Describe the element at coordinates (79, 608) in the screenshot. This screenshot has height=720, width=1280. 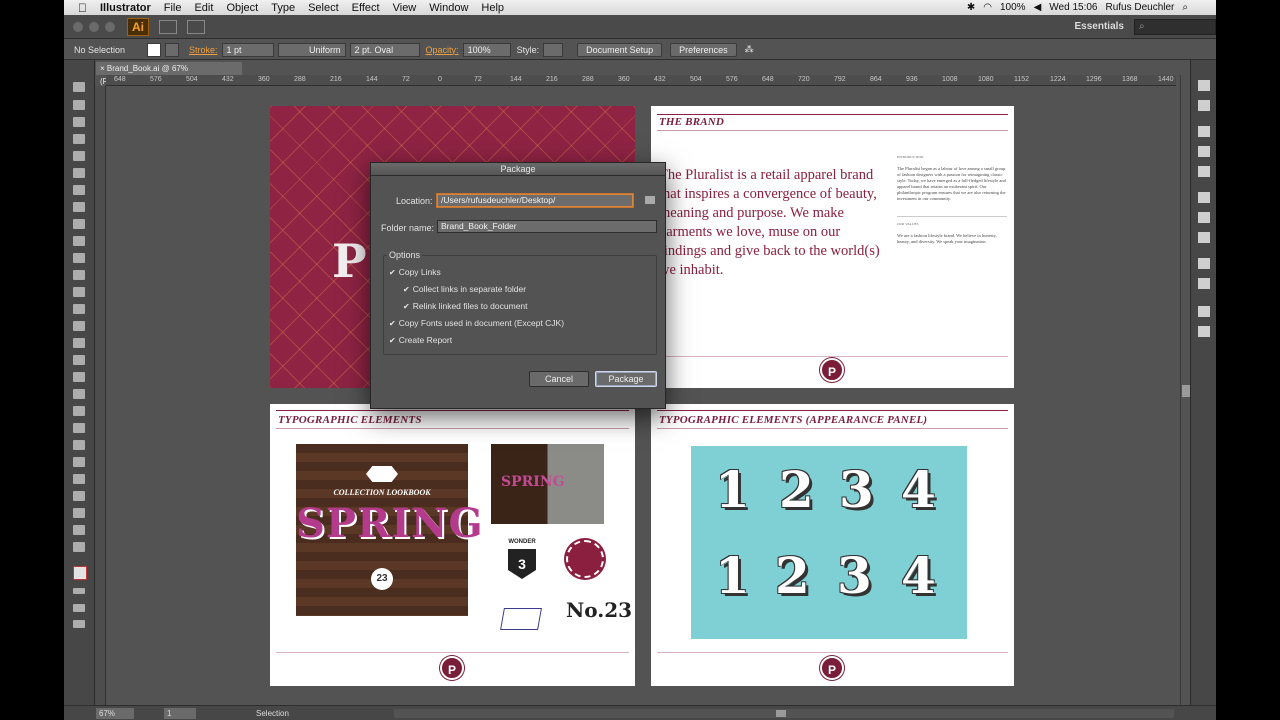
I see `draw-mode-icon` at that location.